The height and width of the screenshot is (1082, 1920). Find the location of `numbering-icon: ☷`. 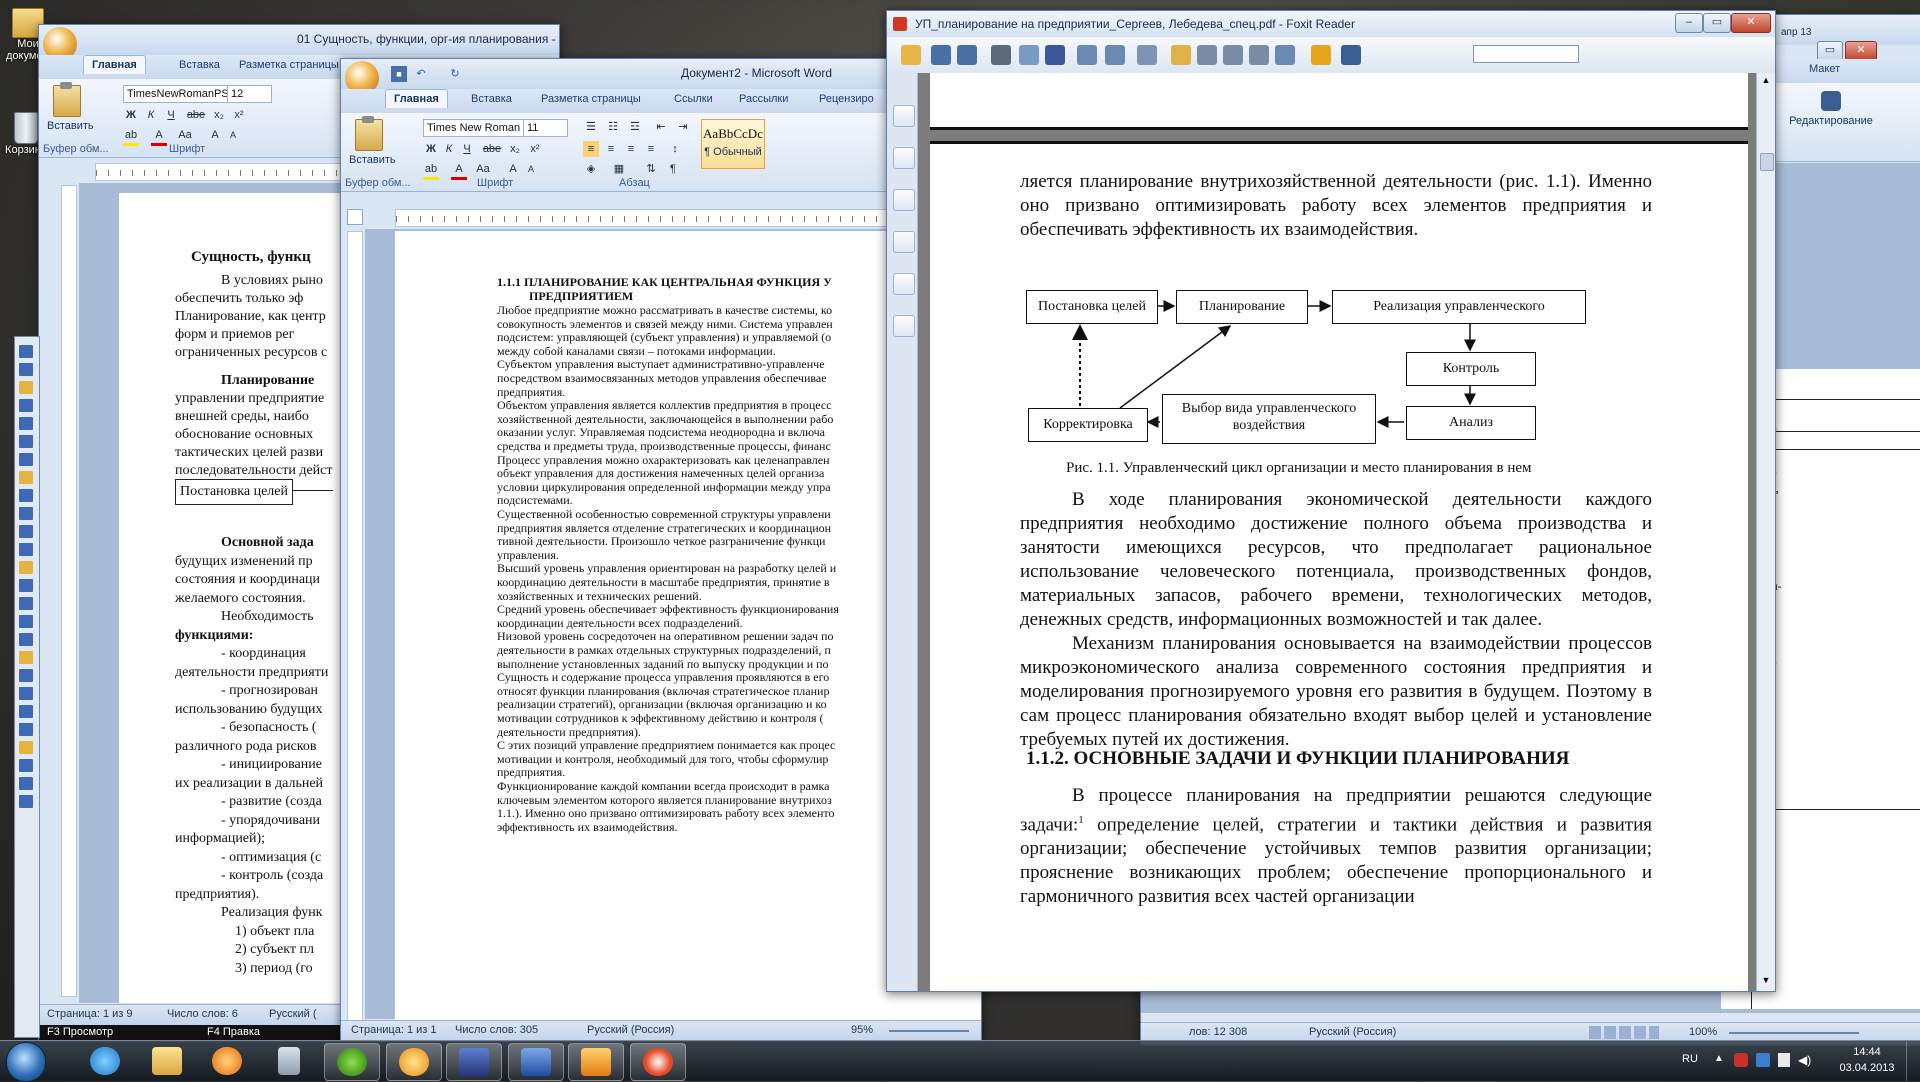

numbering-icon: ☷ is located at coordinates (613, 127).